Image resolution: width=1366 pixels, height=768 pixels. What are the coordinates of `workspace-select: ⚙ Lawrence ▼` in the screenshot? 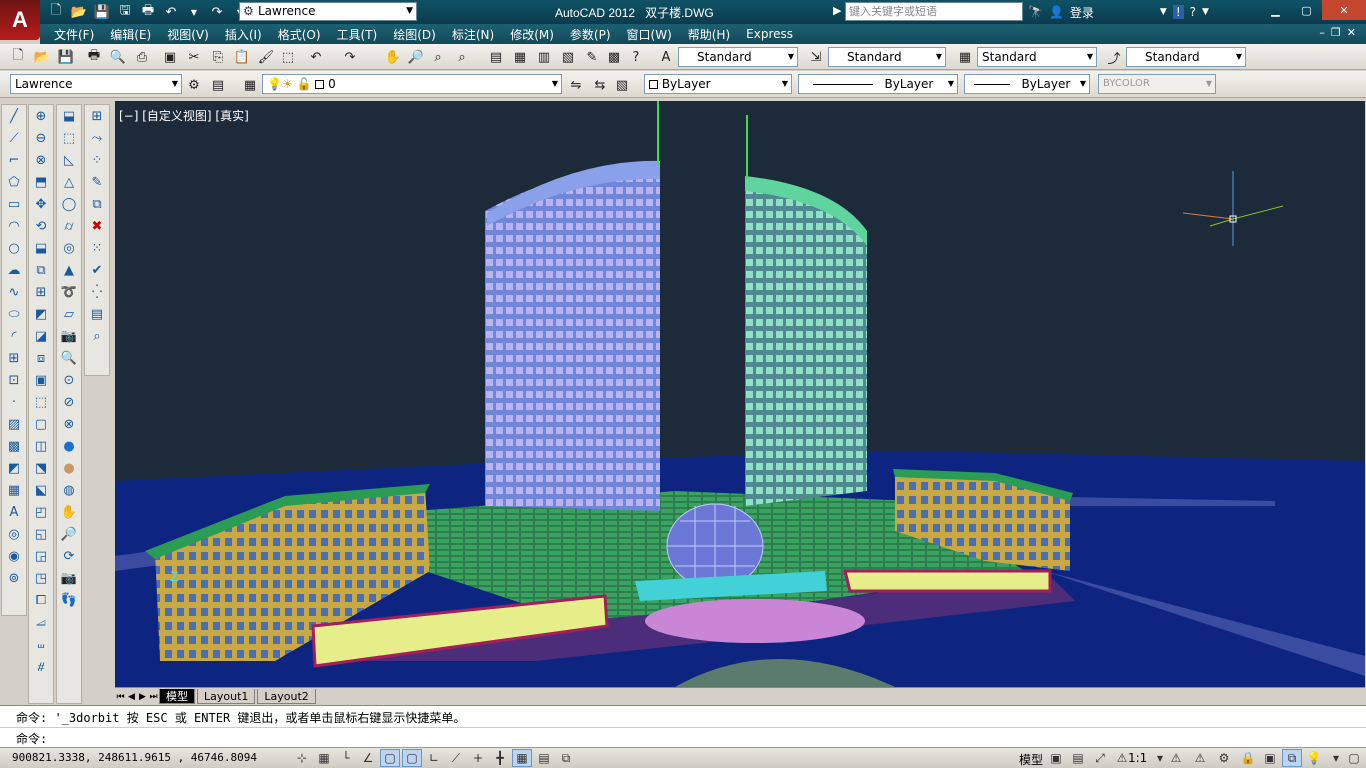 It's located at (328, 11).